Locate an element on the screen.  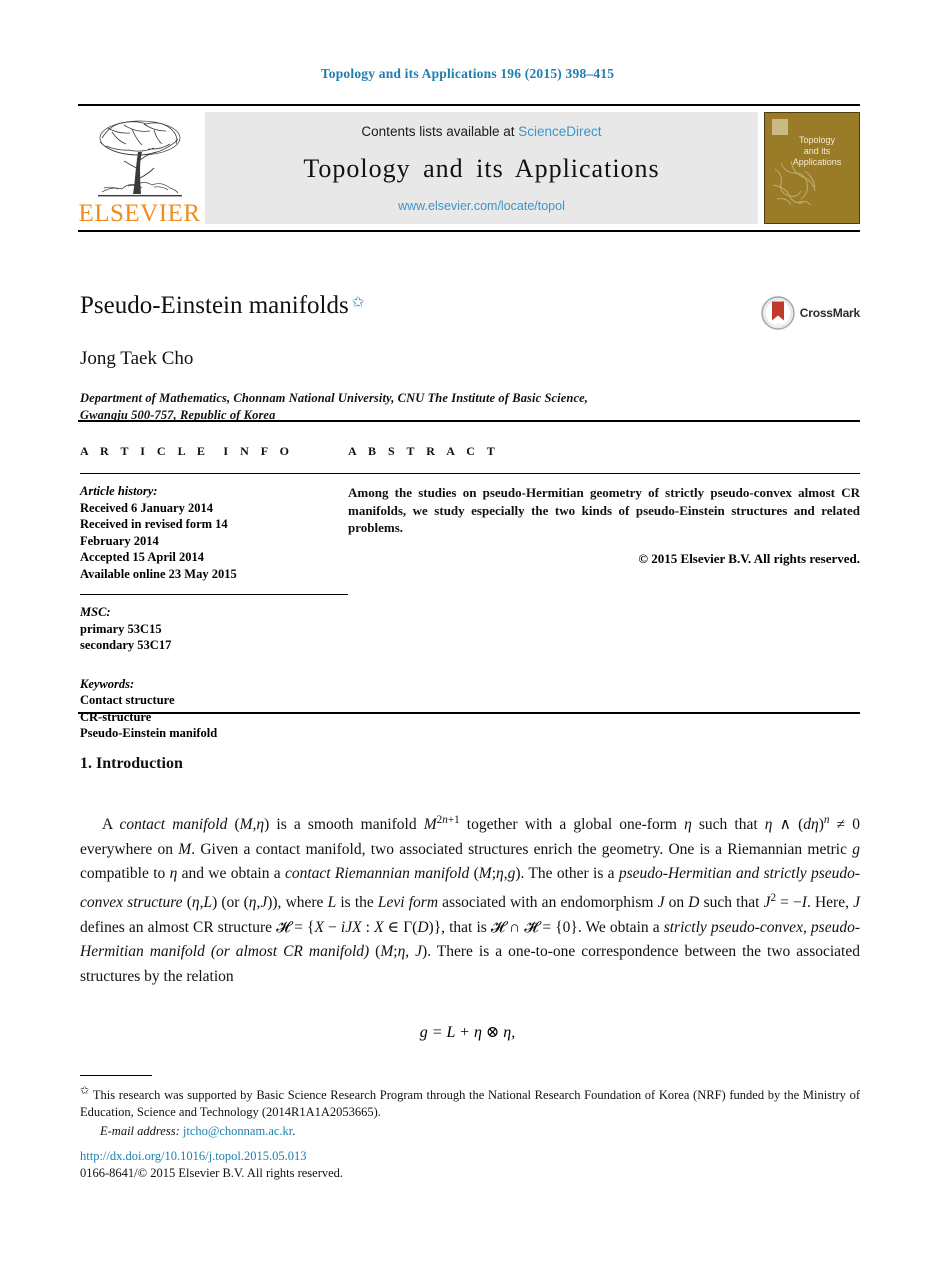
email-address-link: jtcho@chonnam.ac.kr is located at coordinates (237, 1131).